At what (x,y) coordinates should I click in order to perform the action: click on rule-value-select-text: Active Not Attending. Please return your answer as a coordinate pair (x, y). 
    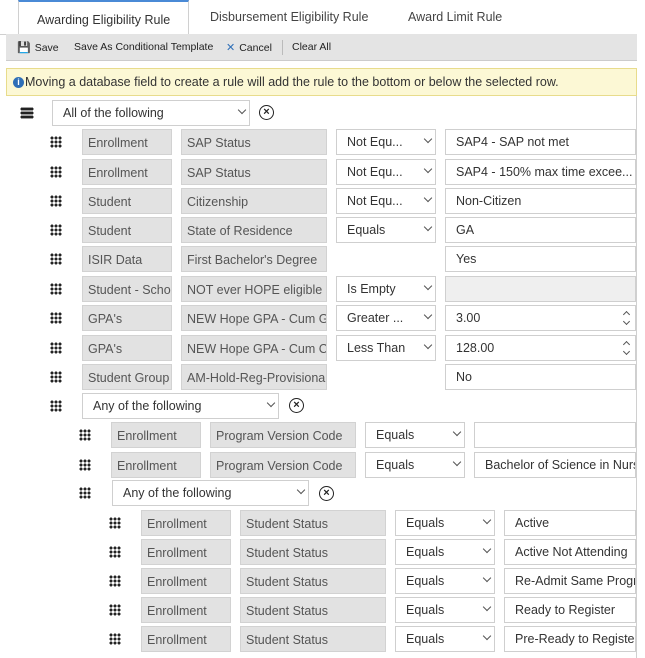
    Looking at the image, I should click on (571, 552).